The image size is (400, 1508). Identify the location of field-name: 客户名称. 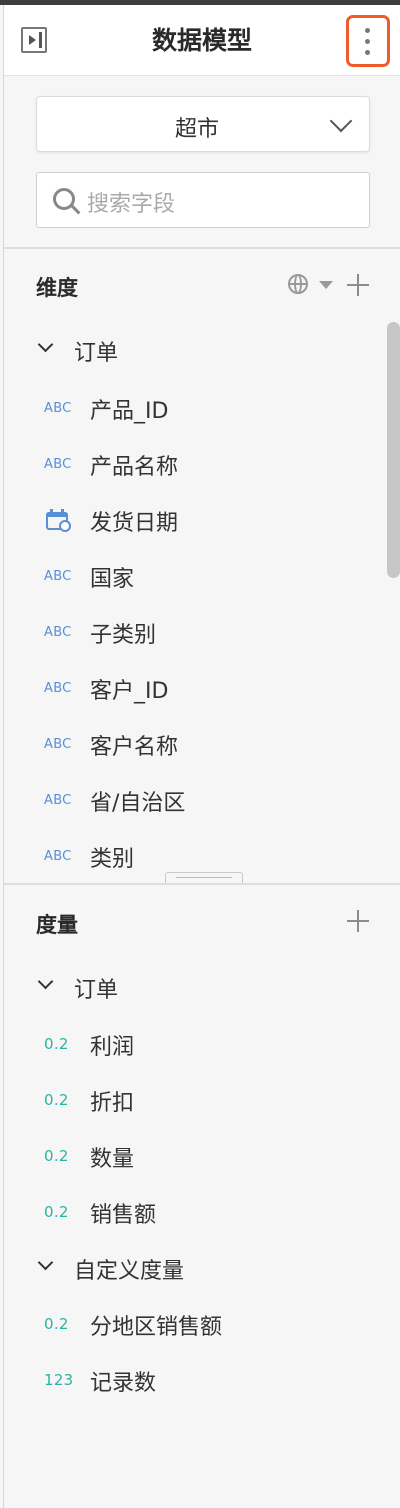
(134, 747).